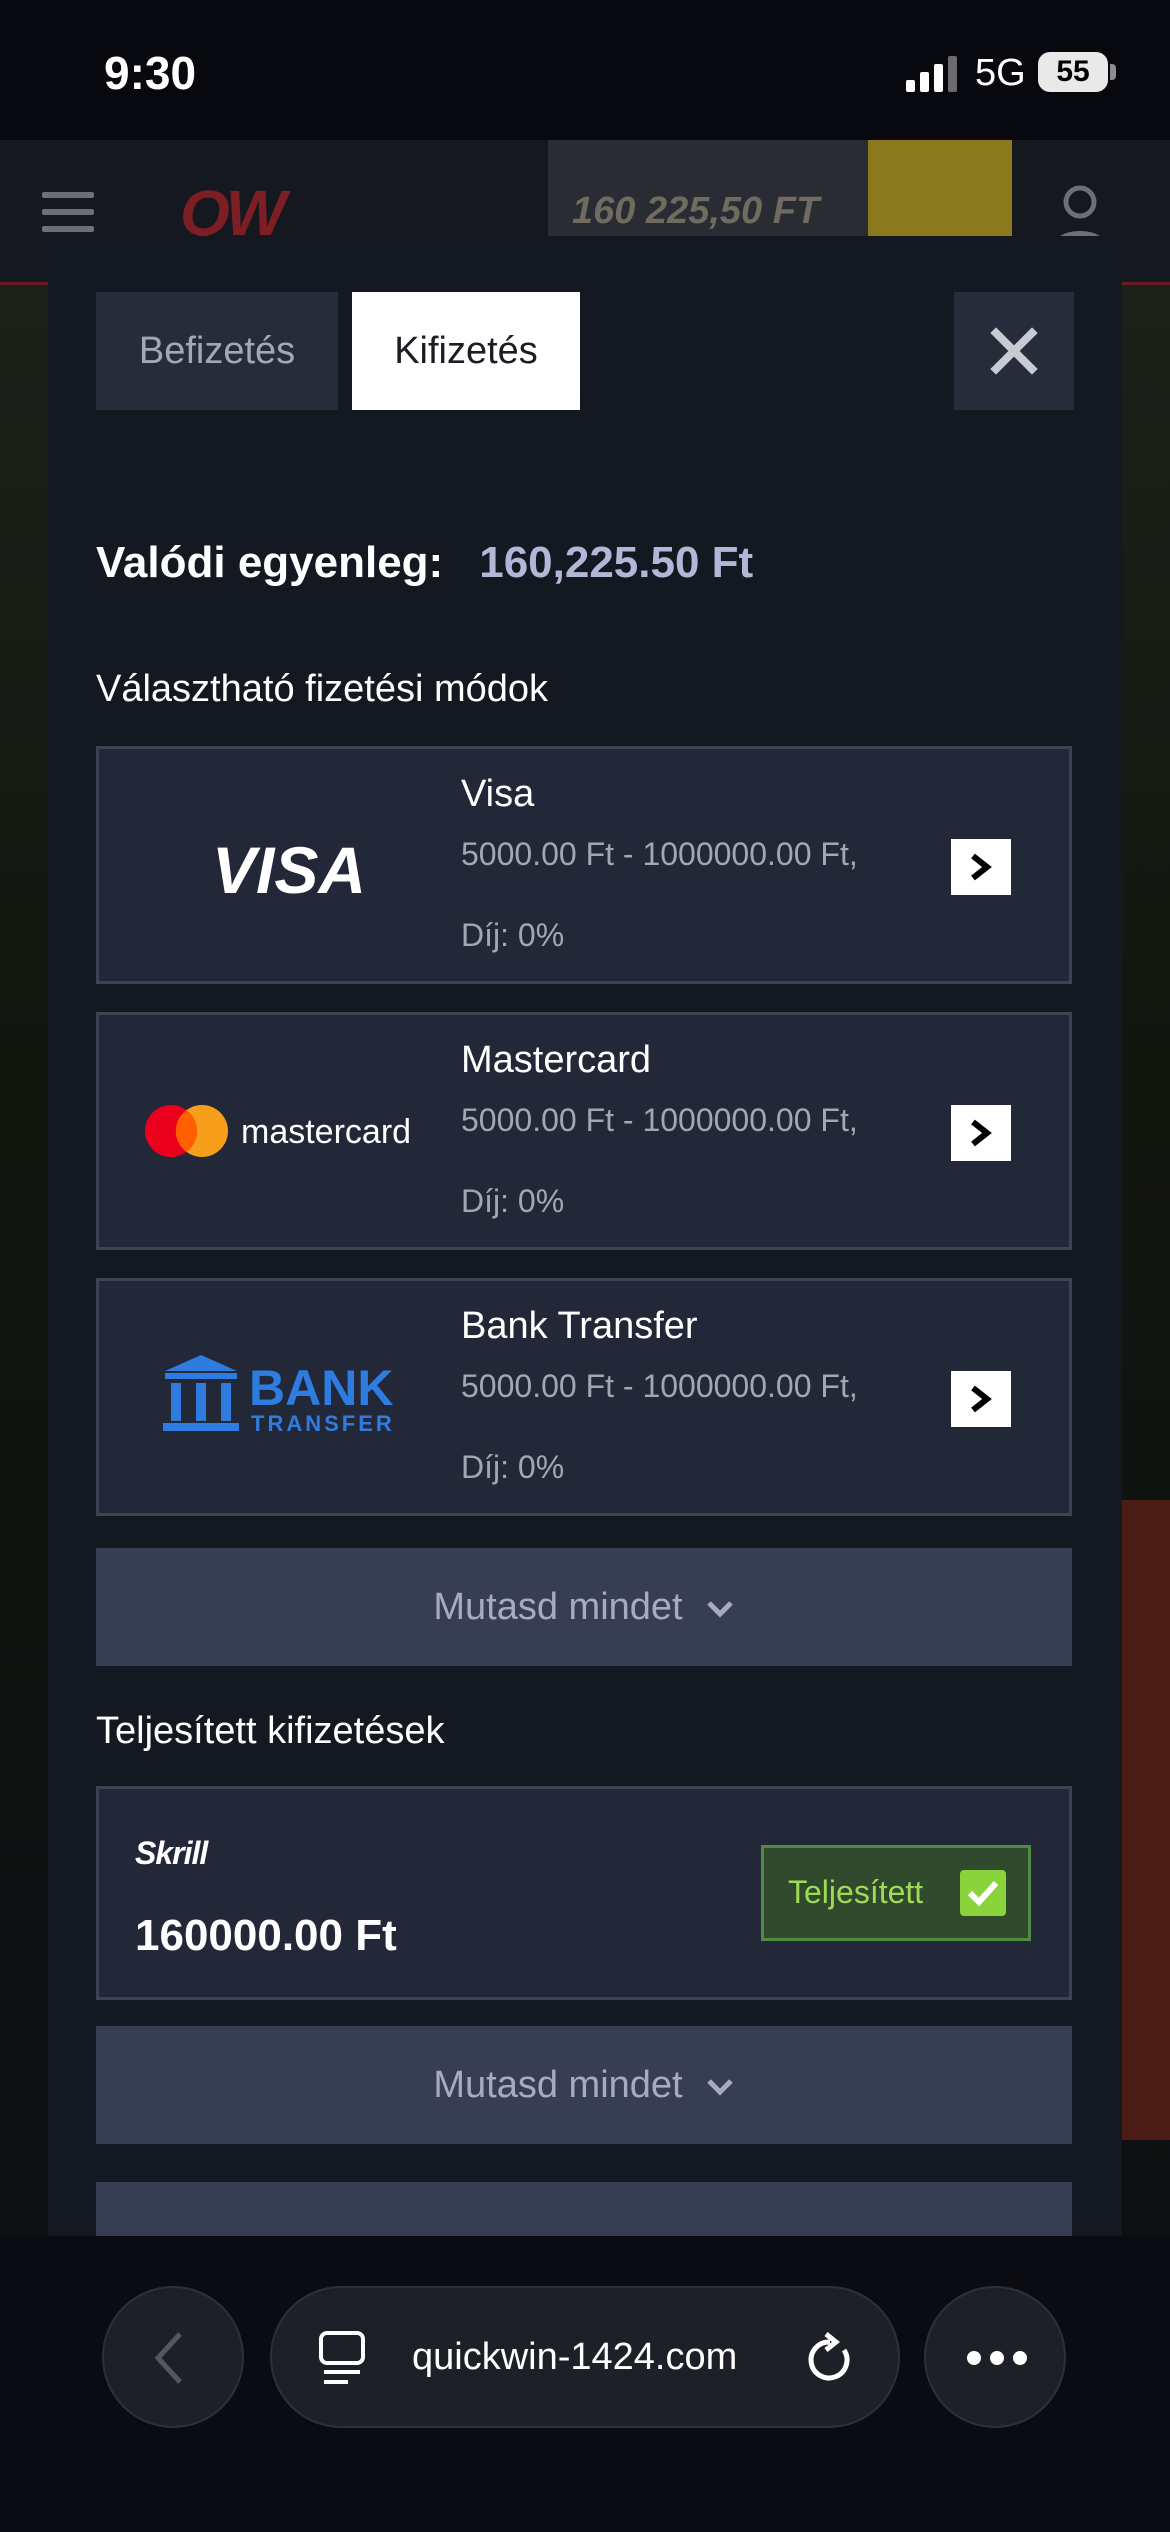 The image size is (1170, 2532). I want to click on svg-text: TRANSFER, so click(323, 1423).